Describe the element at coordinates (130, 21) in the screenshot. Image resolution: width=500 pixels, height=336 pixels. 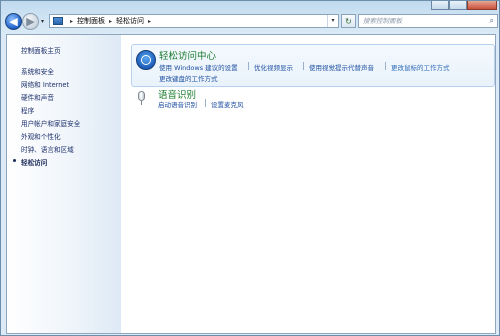
I see `breadcrumb-ease-of-access: 轻松访问` at that location.